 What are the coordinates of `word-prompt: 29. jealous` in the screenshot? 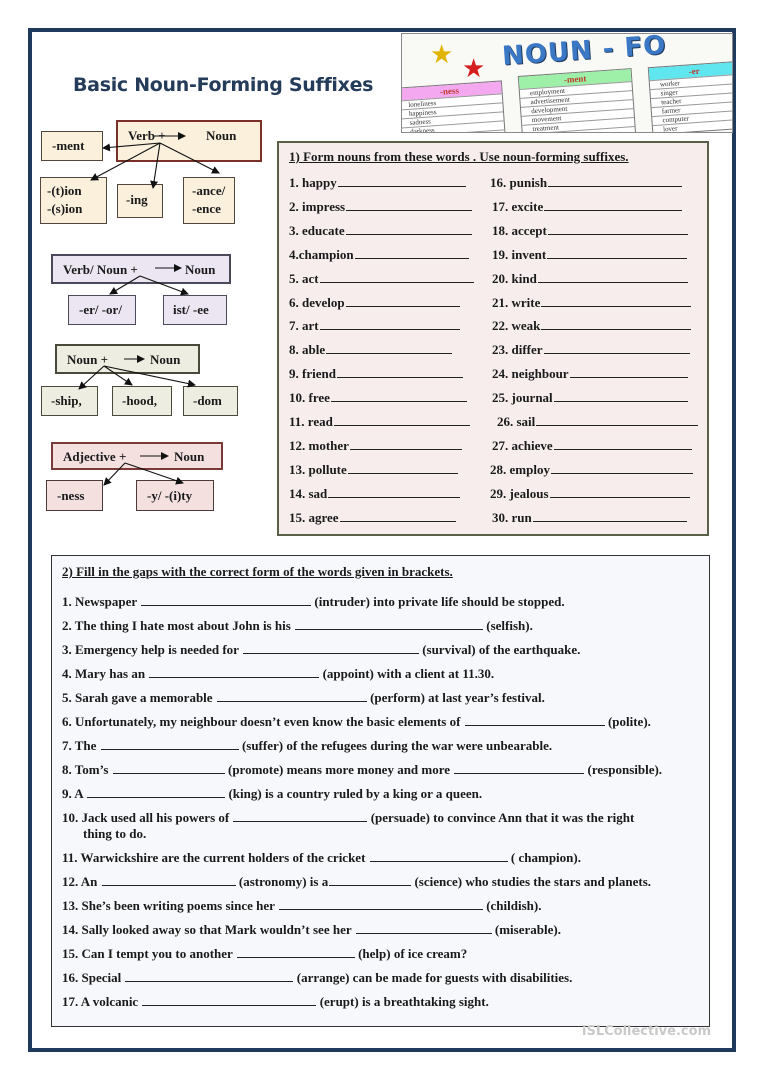 It's located at (519, 493).